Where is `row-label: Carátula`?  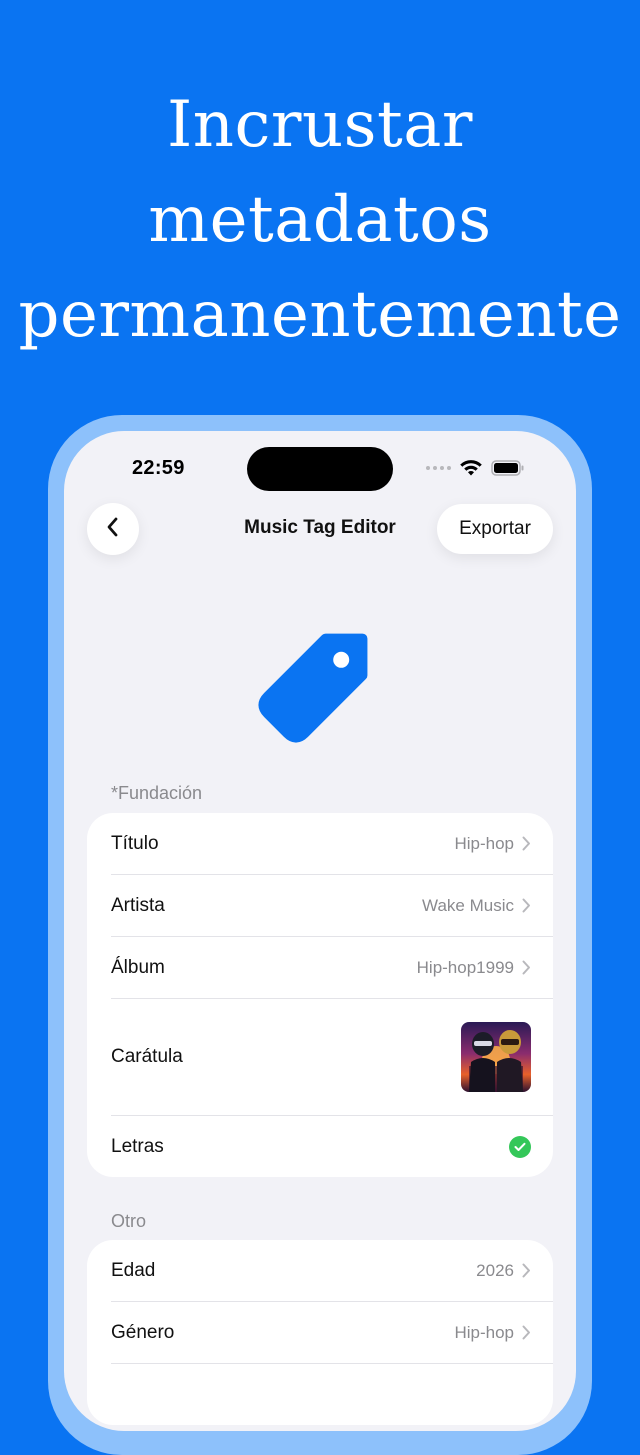
row-label: Carátula is located at coordinates (147, 1056).